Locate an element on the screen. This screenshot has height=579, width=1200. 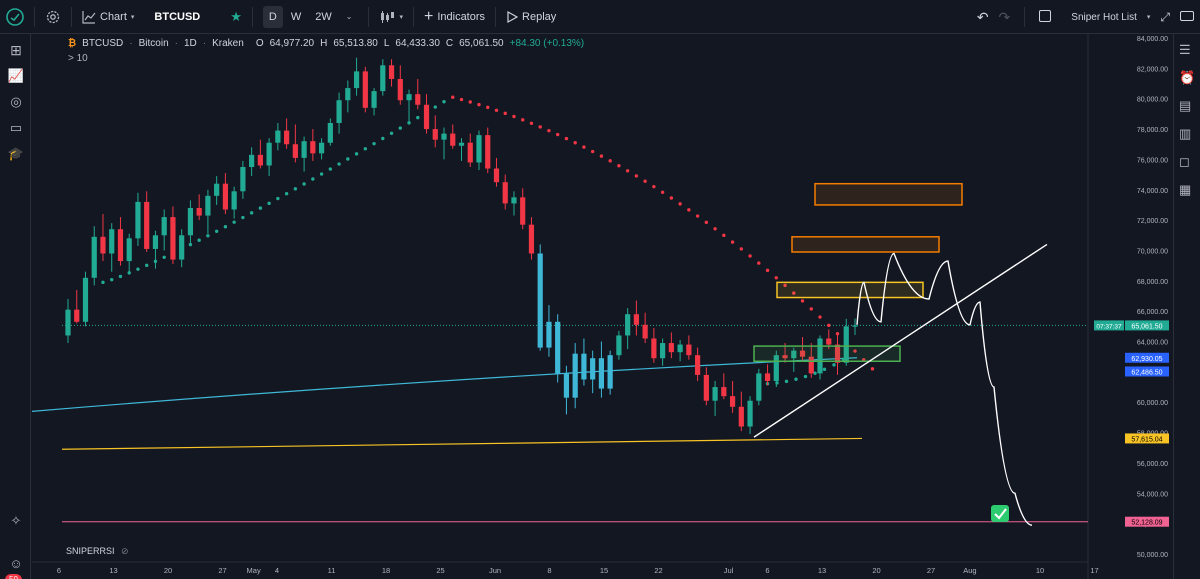
chart-line-icon: 📈 is located at coordinates (16, 76).